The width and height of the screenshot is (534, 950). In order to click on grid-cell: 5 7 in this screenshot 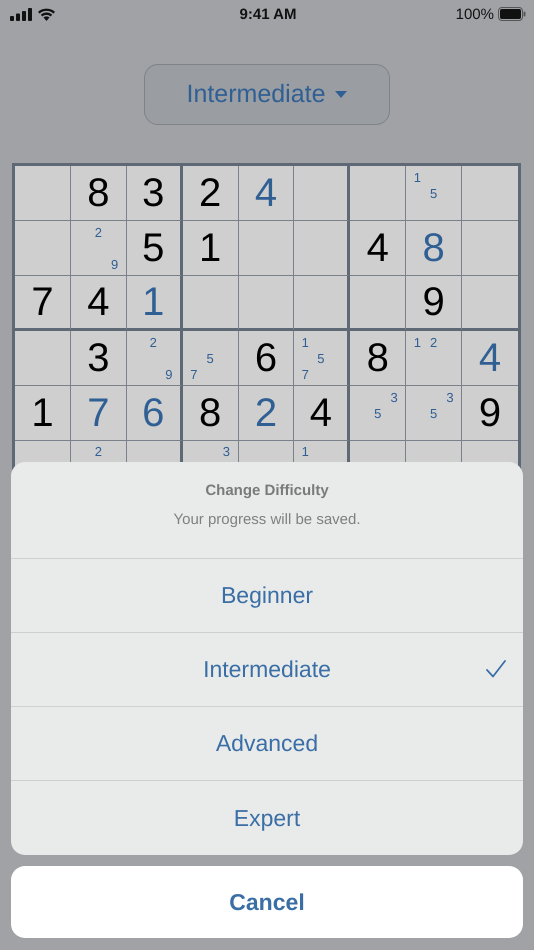, I will do `click(210, 358)`.